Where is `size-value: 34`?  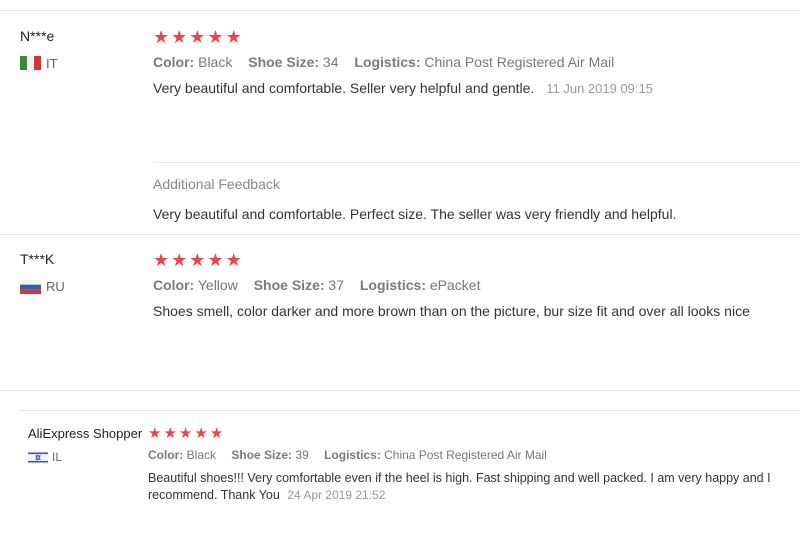
size-value: 34 is located at coordinates (330, 62).